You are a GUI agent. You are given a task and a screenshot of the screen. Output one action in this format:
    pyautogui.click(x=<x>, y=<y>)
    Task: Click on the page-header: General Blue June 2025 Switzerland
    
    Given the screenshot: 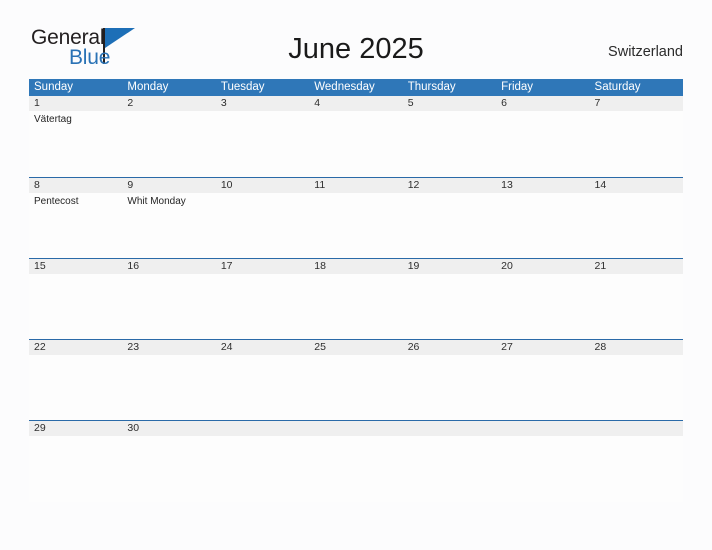 What is the action you would take?
    pyautogui.click(x=356, y=49)
    